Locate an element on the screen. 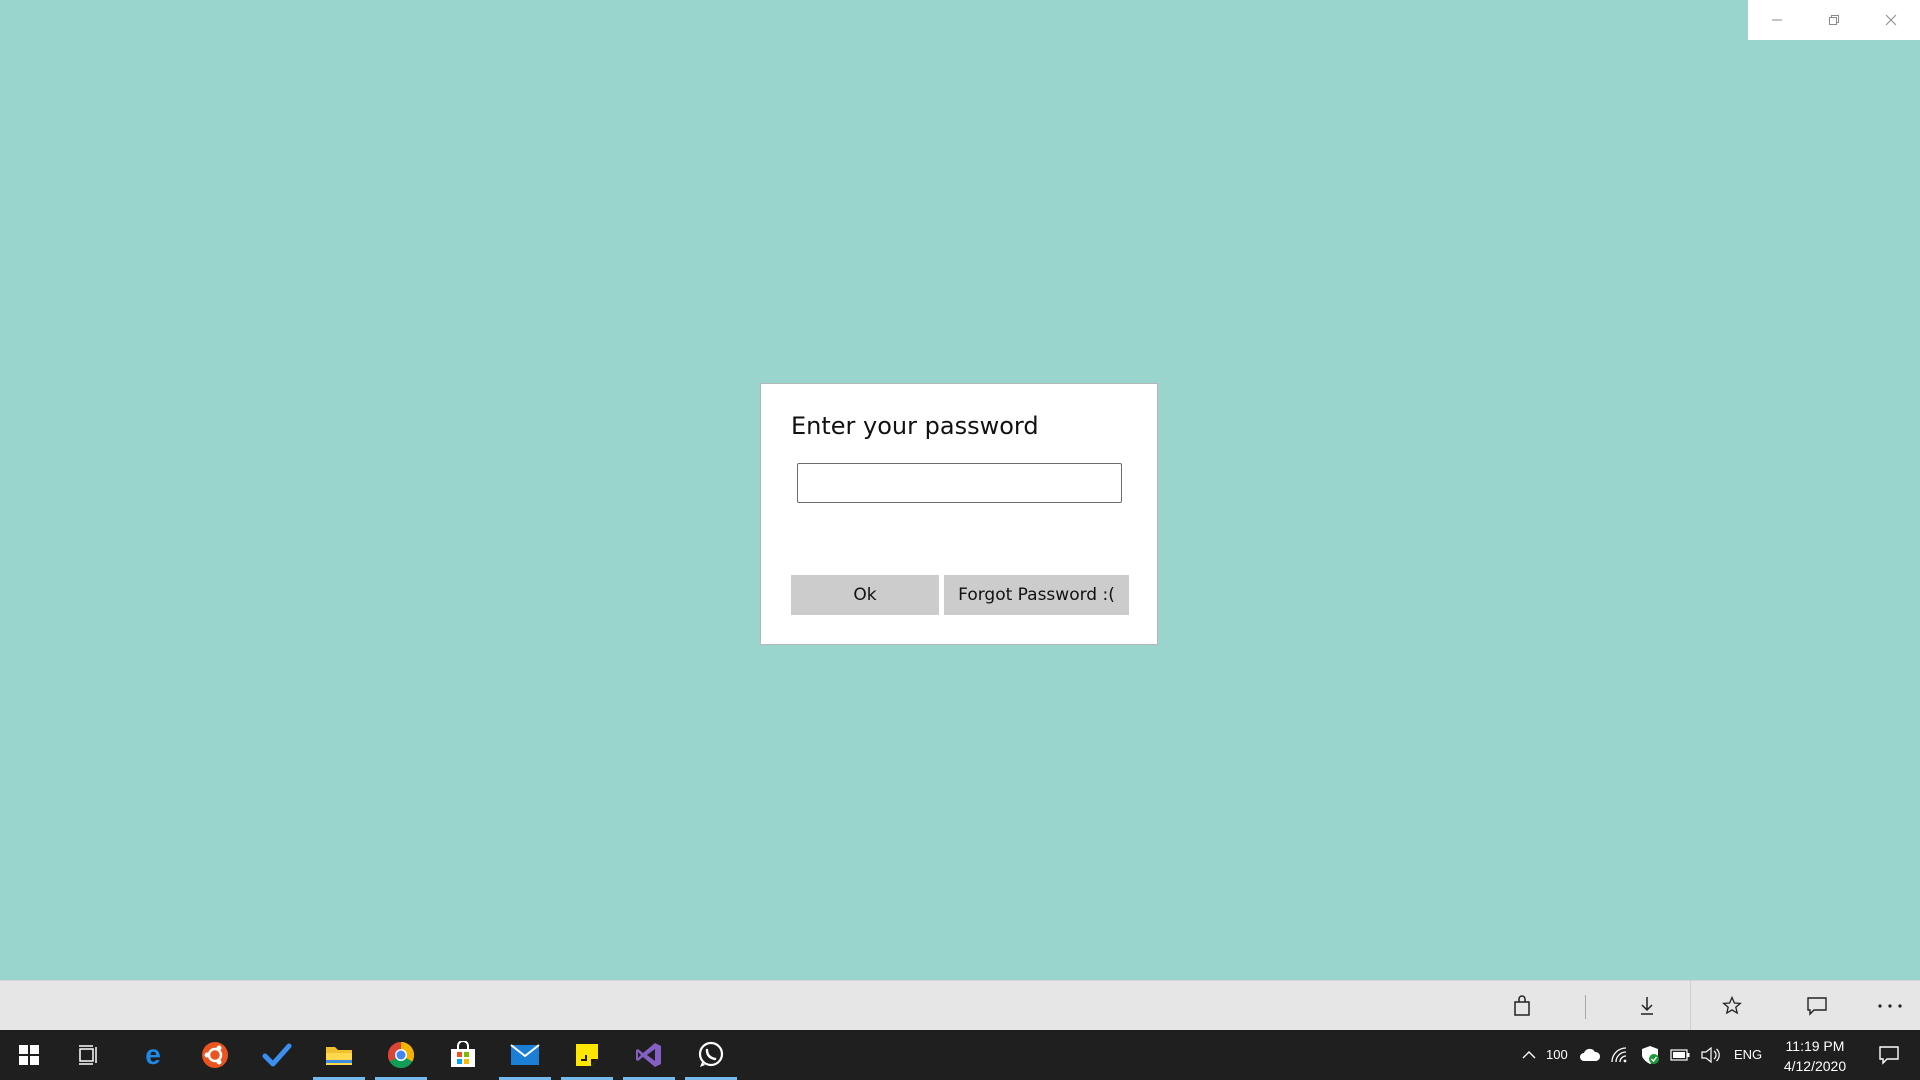 The height and width of the screenshot is (1080, 1920). task-view-icon is located at coordinates (88, 1055).